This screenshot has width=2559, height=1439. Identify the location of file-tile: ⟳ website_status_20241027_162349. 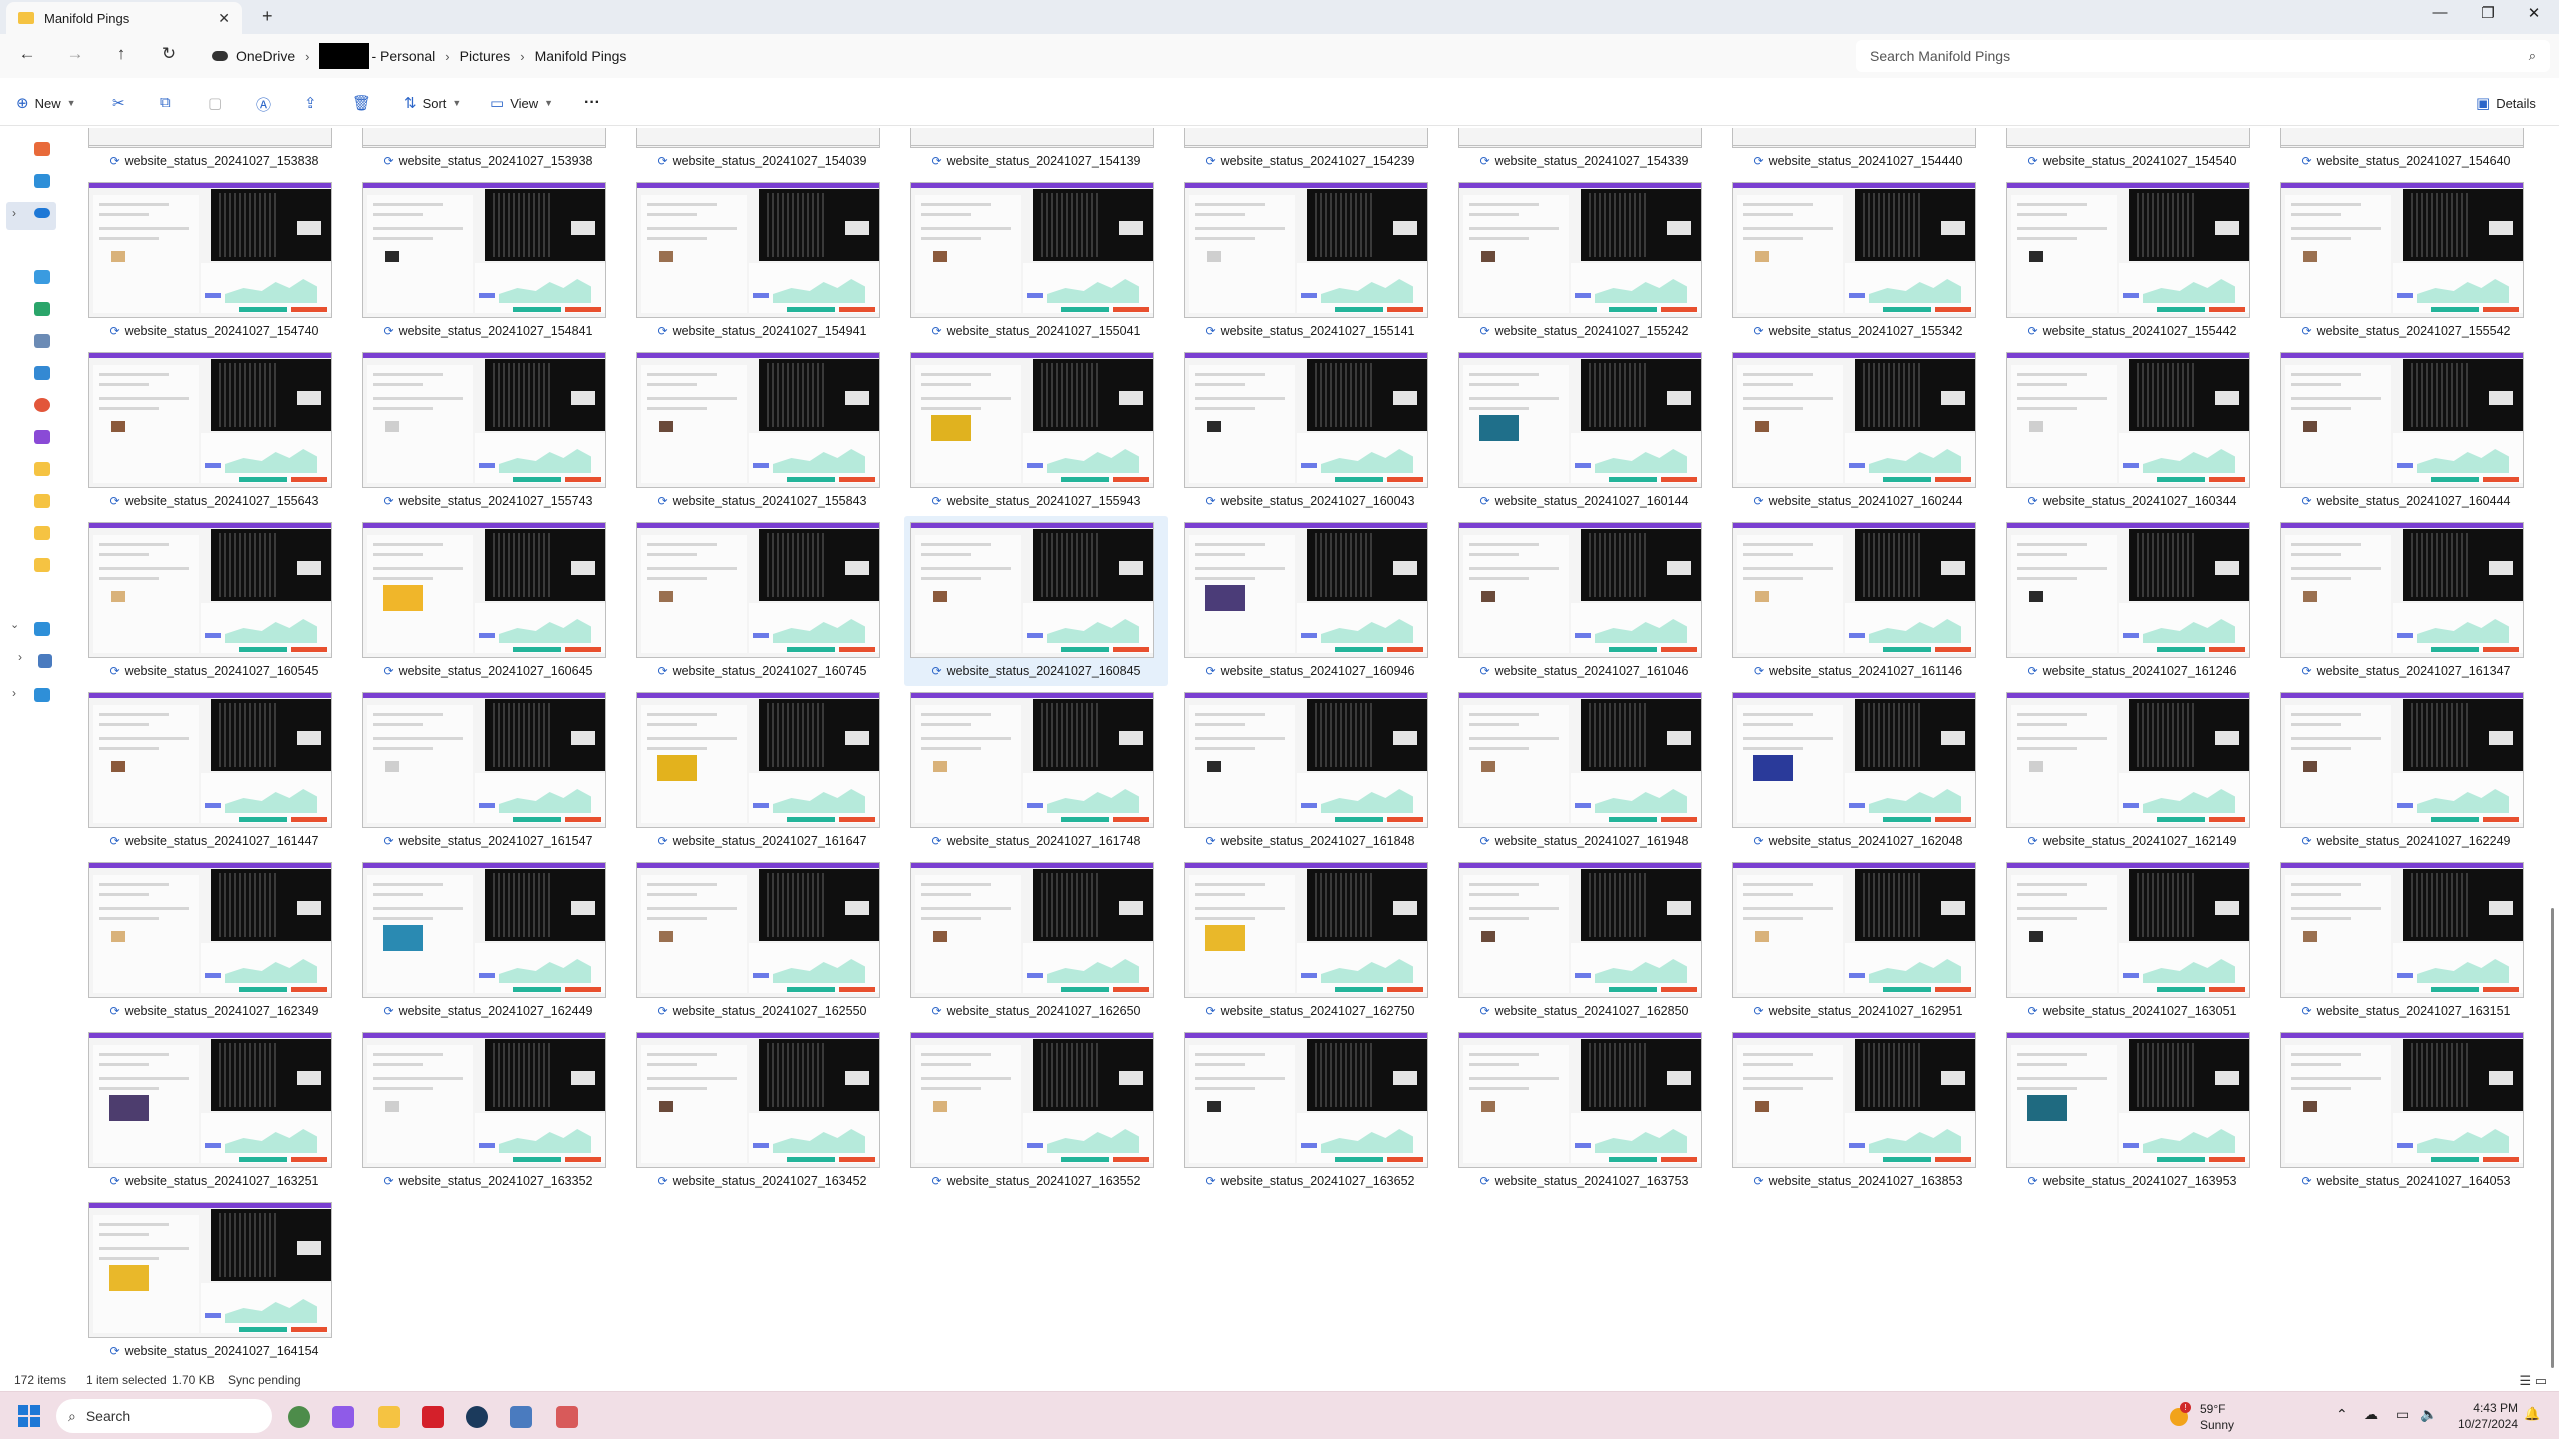
(214, 941).